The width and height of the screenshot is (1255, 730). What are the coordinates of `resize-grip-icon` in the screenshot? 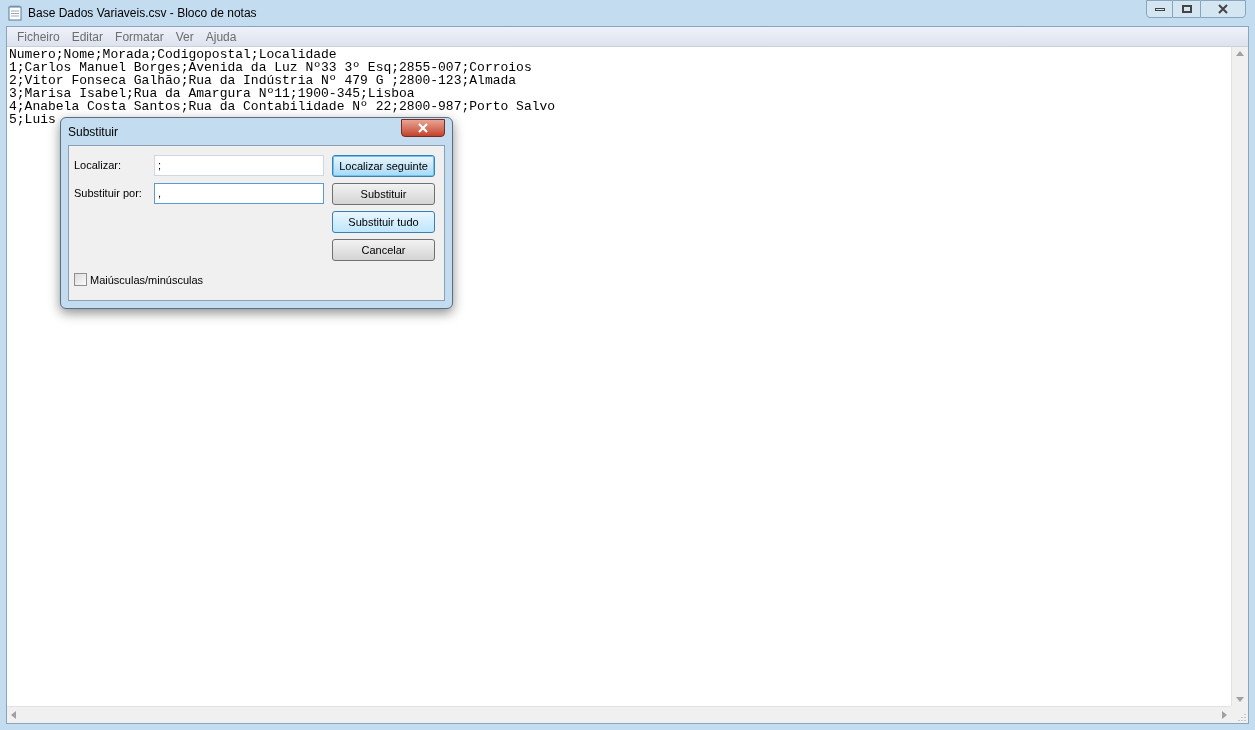 It's located at (1242, 717).